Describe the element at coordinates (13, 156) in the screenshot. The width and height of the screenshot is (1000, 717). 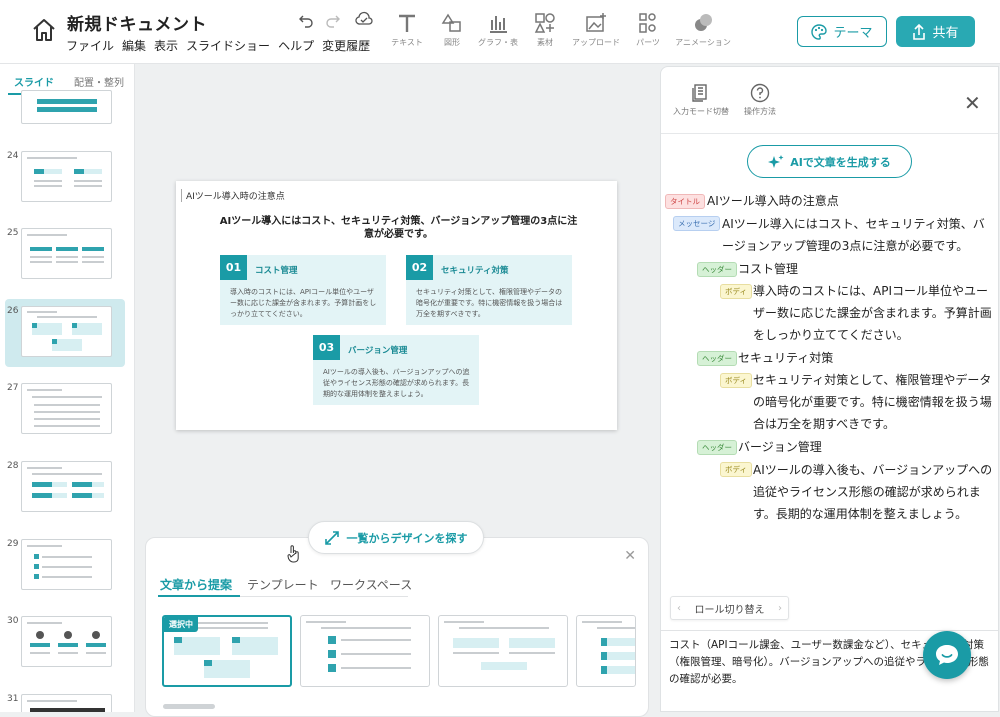
I see `slide-number: 24` at that location.